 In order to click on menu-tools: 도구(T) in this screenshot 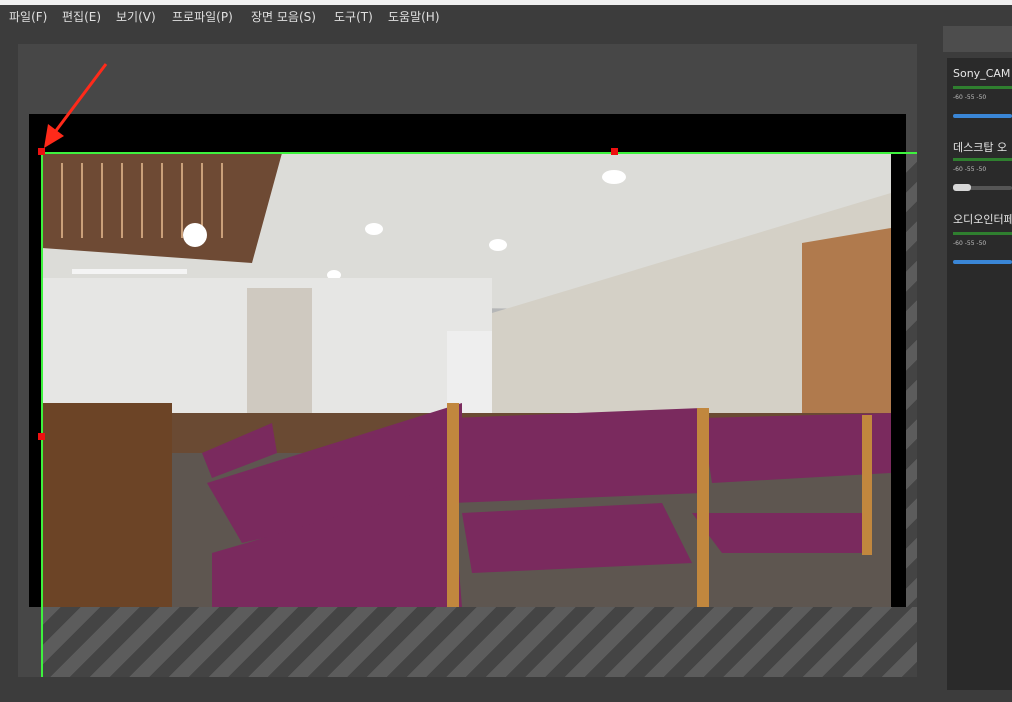, I will do `click(353, 16)`.